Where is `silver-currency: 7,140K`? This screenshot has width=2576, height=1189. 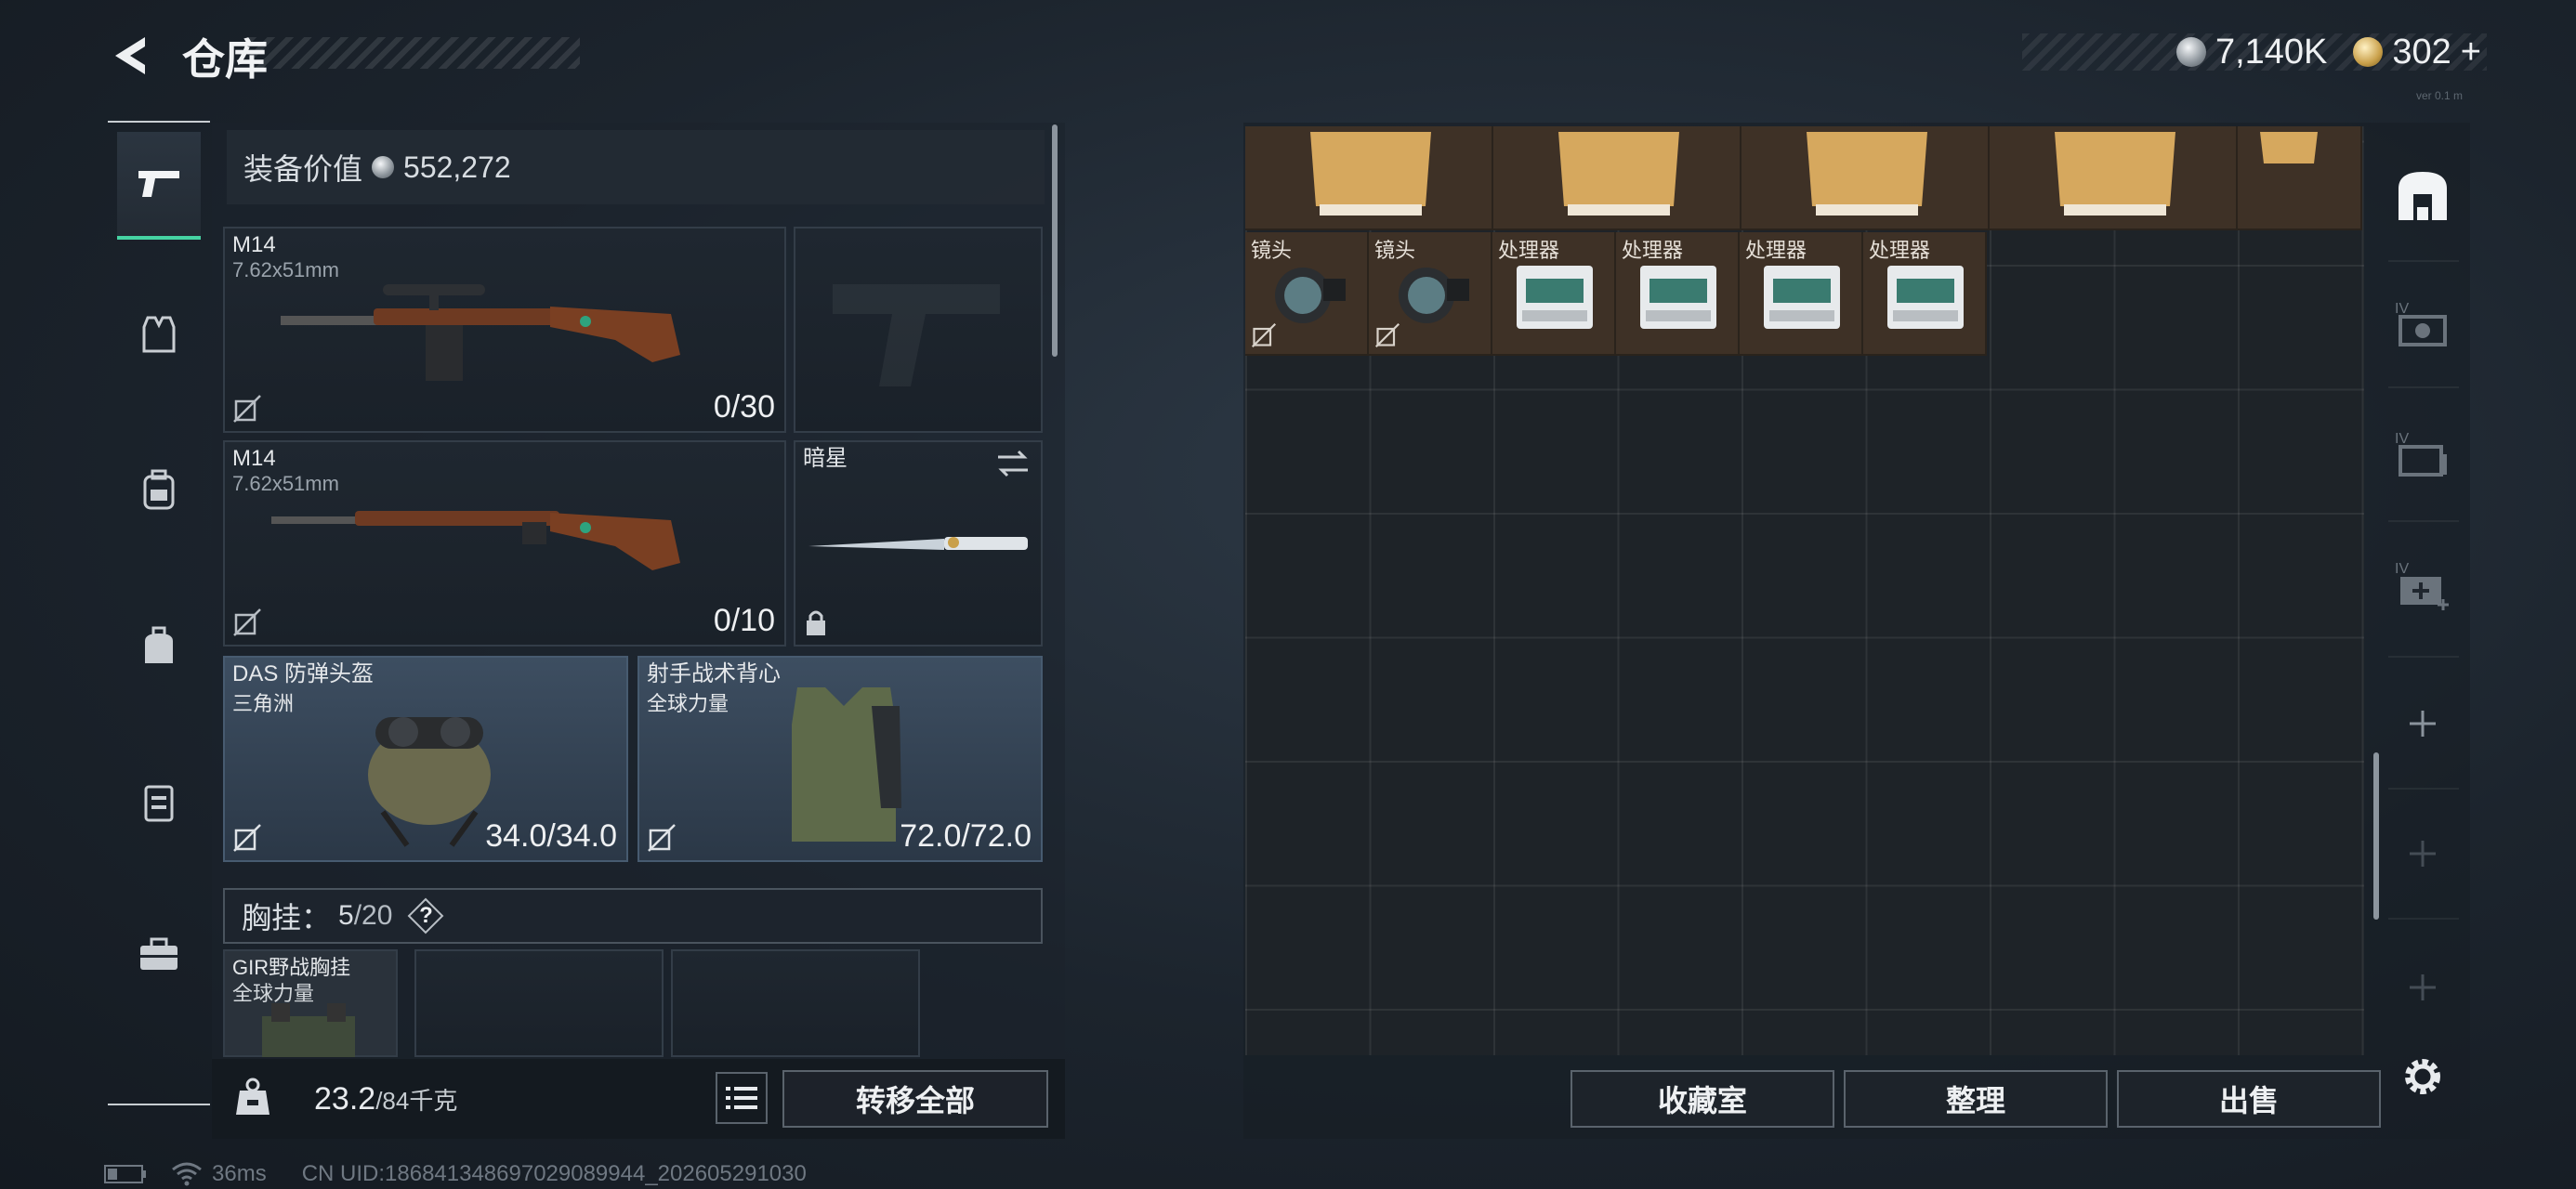
silver-currency: 7,140K is located at coordinates (2251, 52).